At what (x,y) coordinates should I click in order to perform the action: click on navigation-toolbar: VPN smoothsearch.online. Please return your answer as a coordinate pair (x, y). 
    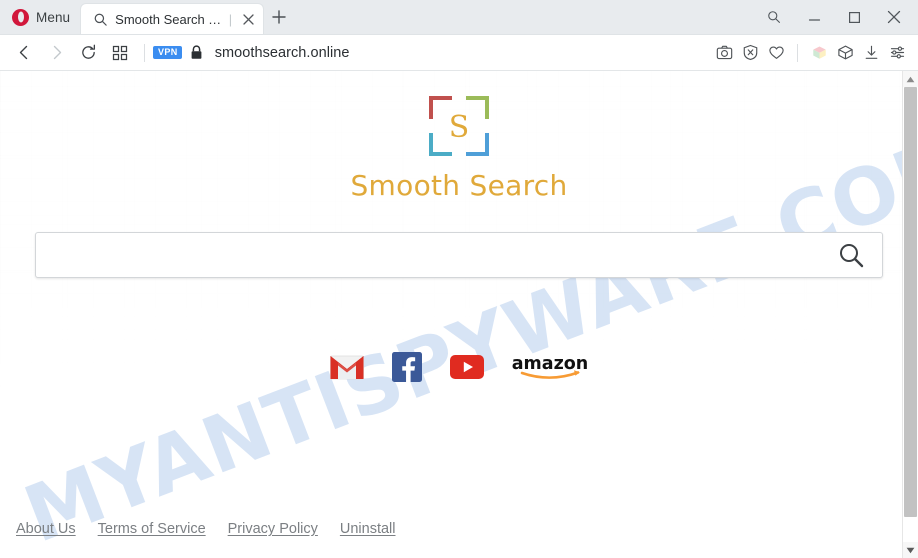
    Looking at the image, I should click on (459, 53).